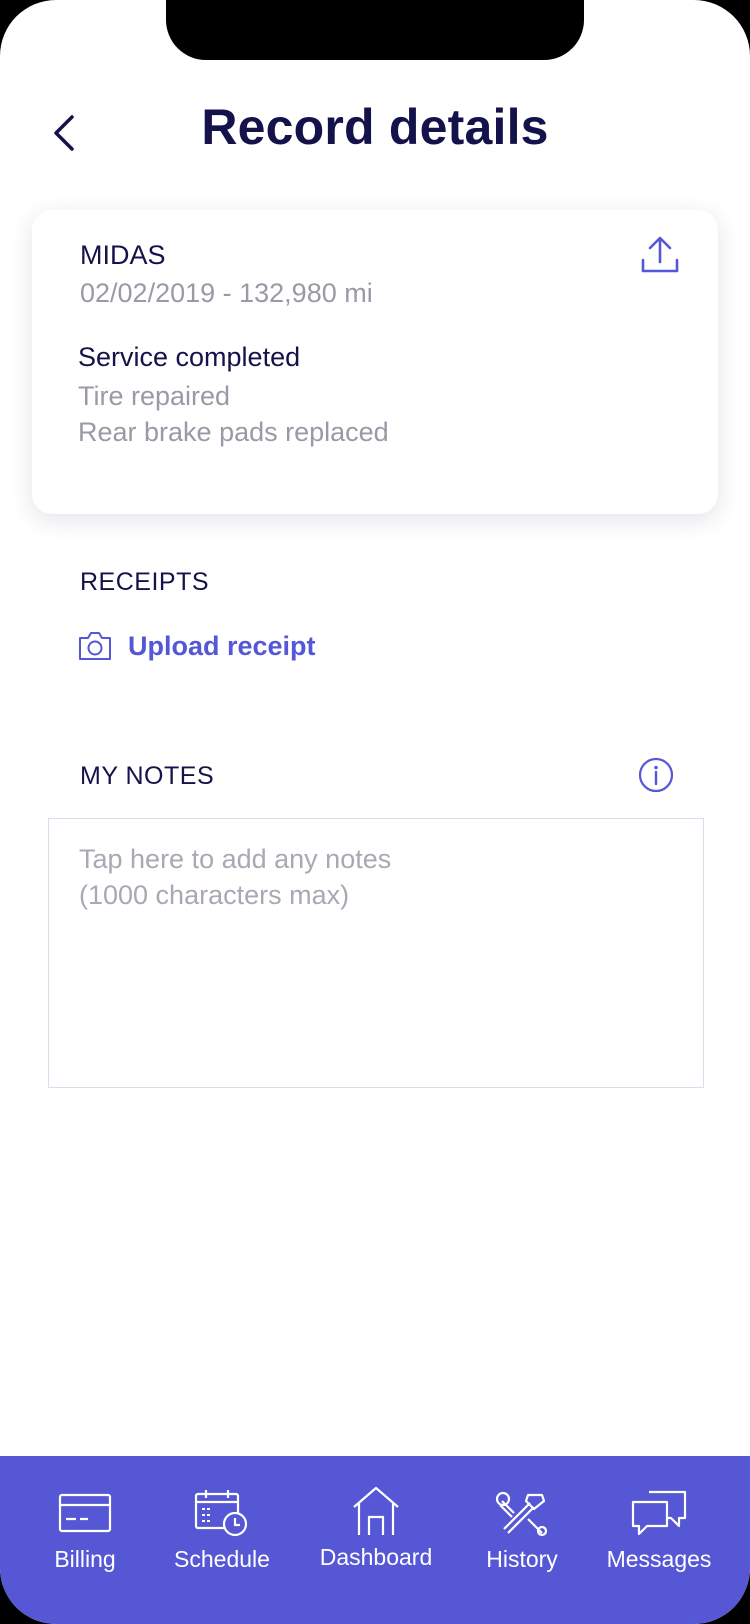  I want to click on tab-dashboard-label: Dashboard, so click(376, 1557).